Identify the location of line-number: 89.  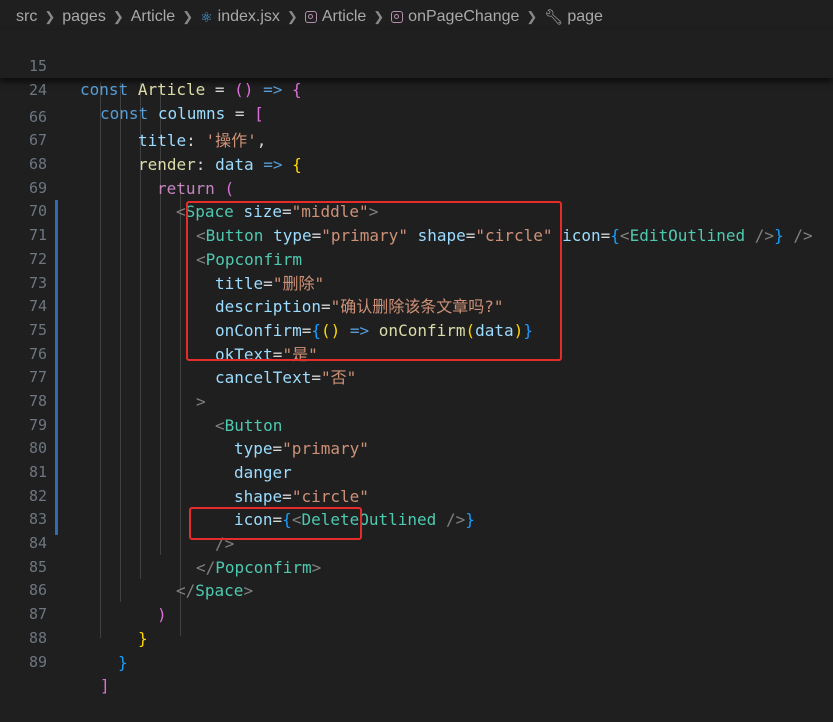
(37, 661).